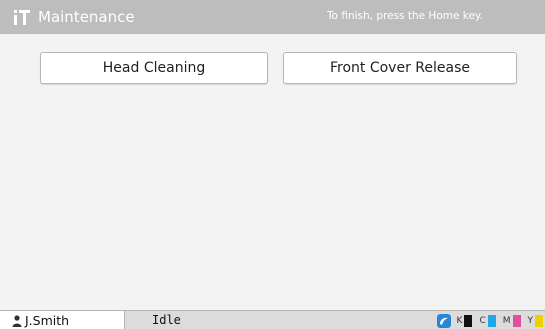  What do you see at coordinates (459, 320) in the screenshot?
I see `ink-k-label: K` at bounding box center [459, 320].